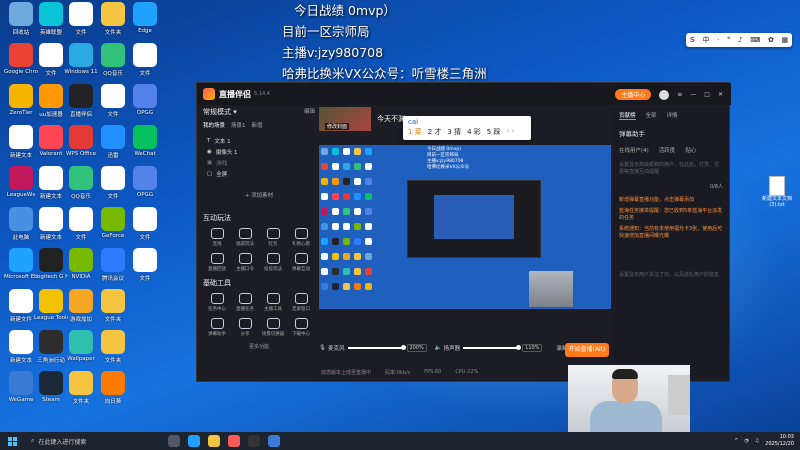 The image size is (800, 450). I want to click on minimize-icon: —, so click(693, 94).